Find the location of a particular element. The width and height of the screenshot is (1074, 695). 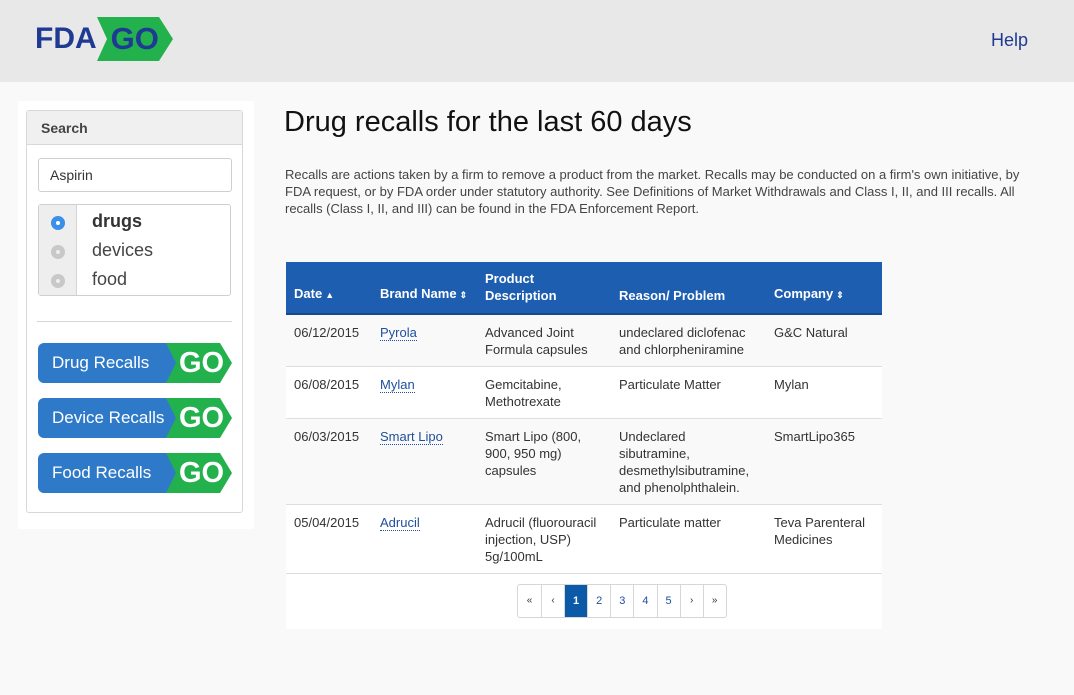

logo-go-text: GO is located at coordinates (134, 38).